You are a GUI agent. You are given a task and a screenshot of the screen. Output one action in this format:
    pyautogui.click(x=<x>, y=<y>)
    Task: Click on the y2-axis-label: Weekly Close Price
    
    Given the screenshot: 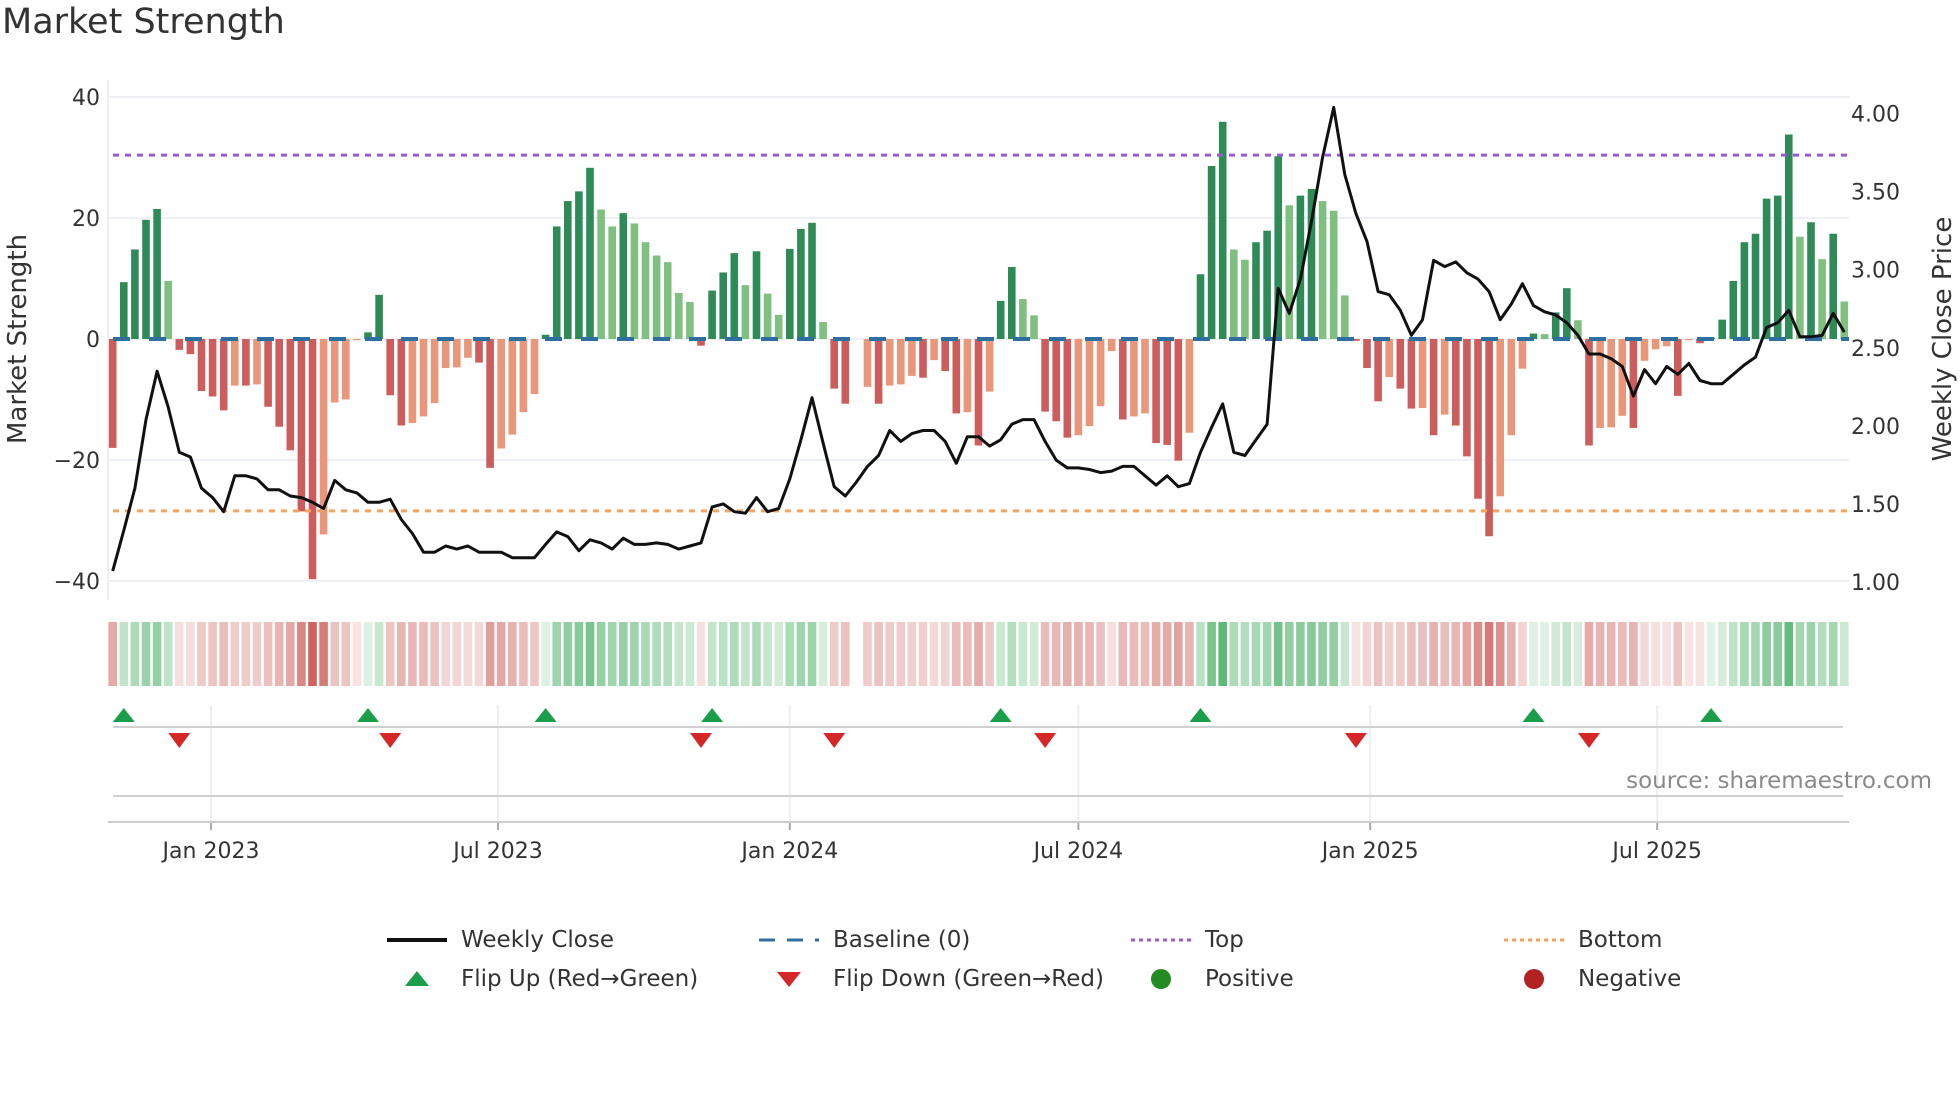 What is the action you would take?
    pyautogui.click(x=1943, y=339)
    